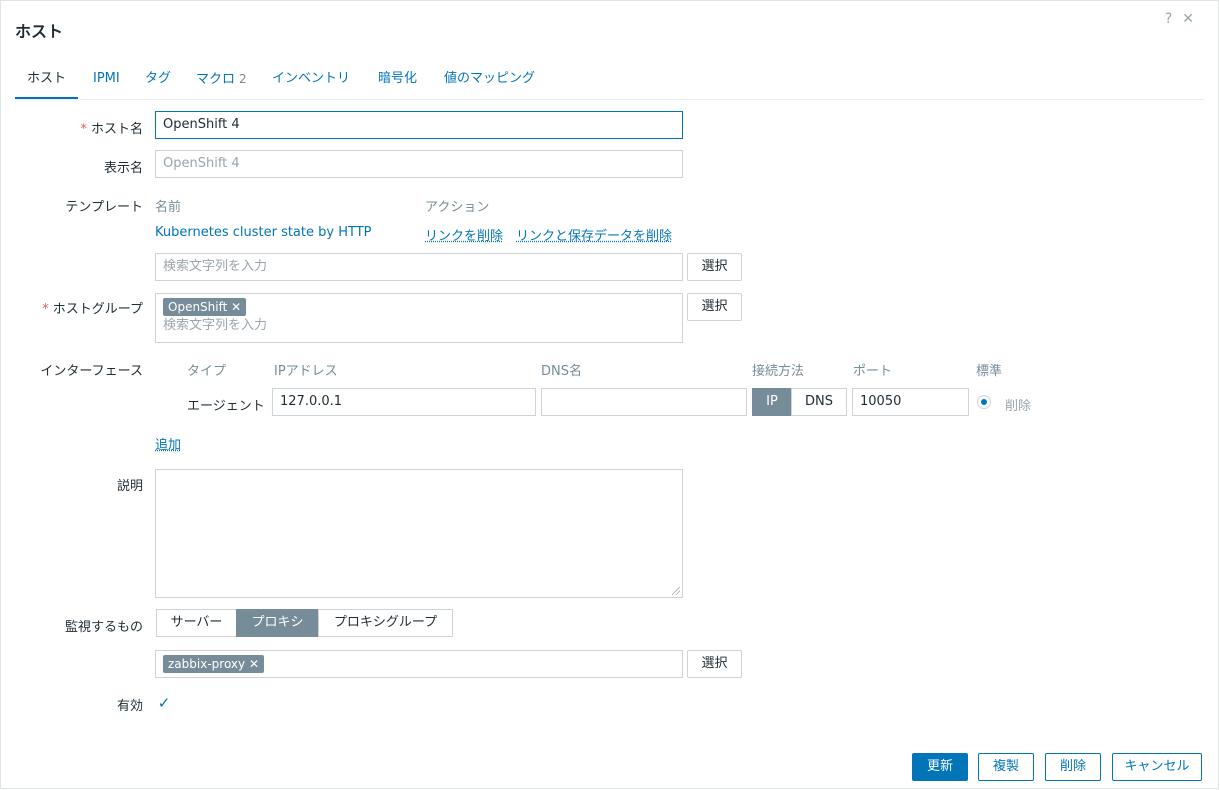 The width and height of the screenshot is (1220, 790). I want to click on proxy-select-button: 選択, so click(714, 664).